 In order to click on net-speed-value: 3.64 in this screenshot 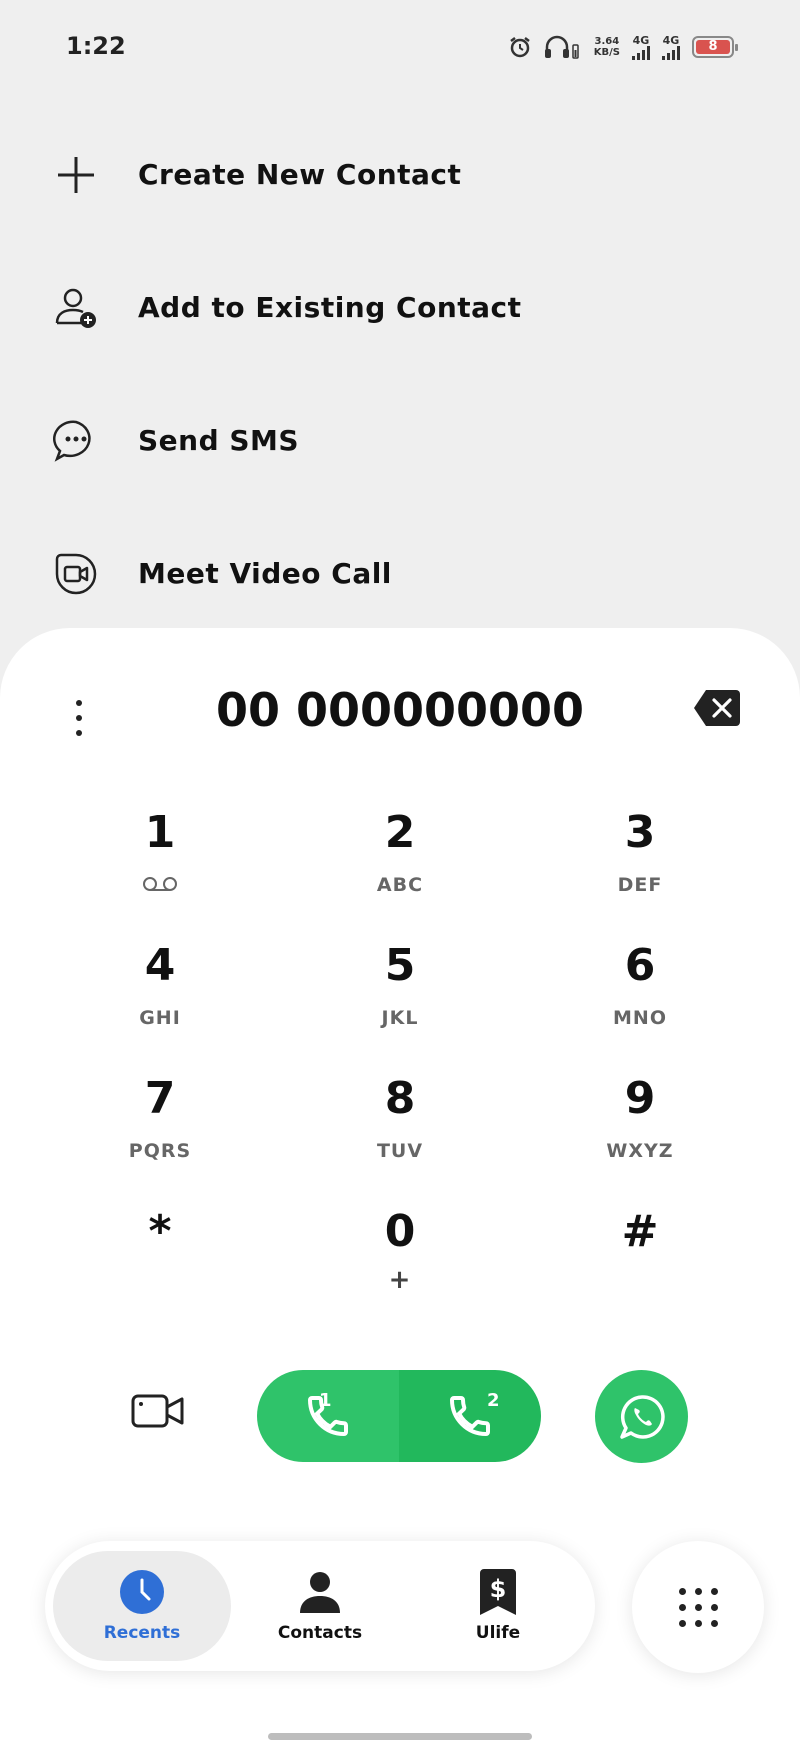, I will do `click(607, 41)`.